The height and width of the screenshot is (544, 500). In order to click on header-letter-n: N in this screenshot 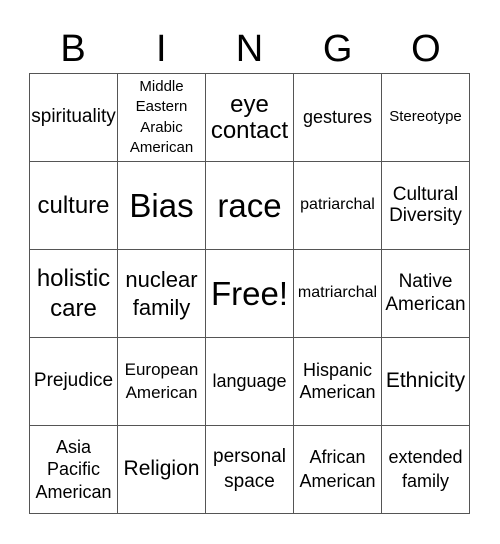, I will do `click(249, 49)`.